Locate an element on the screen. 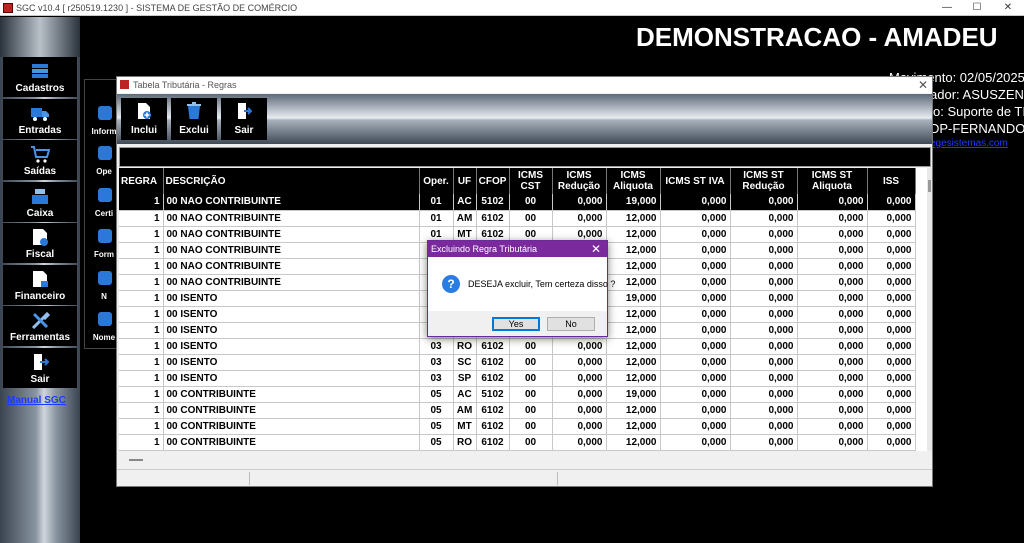 The height and width of the screenshot is (543, 1024). horizontal-scrollbar is located at coordinates (525, 460).